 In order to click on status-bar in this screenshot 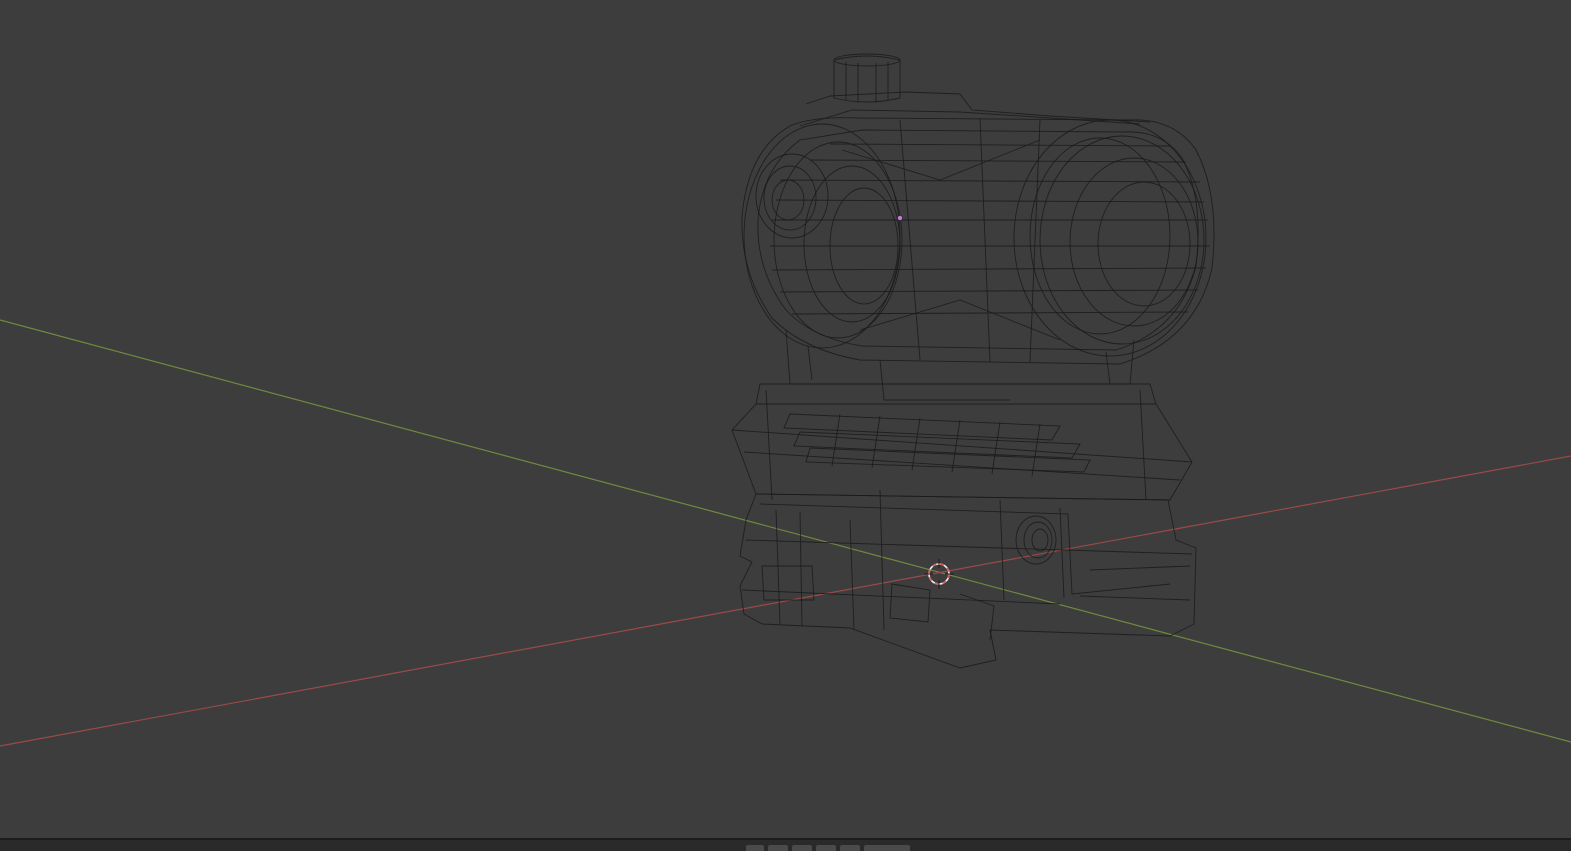, I will do `click(785, 844)`.